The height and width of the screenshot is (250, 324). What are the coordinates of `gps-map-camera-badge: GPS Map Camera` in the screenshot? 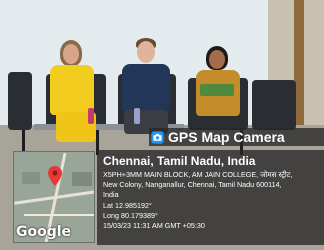 It's located at (236, 137).